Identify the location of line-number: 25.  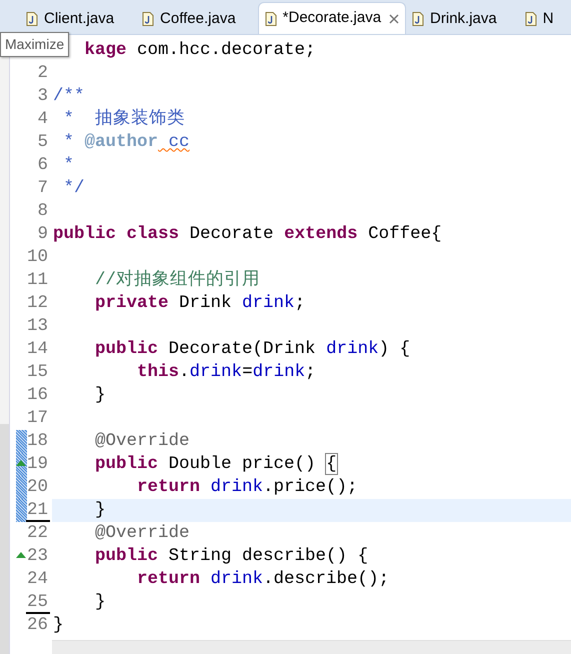
(37, 602).